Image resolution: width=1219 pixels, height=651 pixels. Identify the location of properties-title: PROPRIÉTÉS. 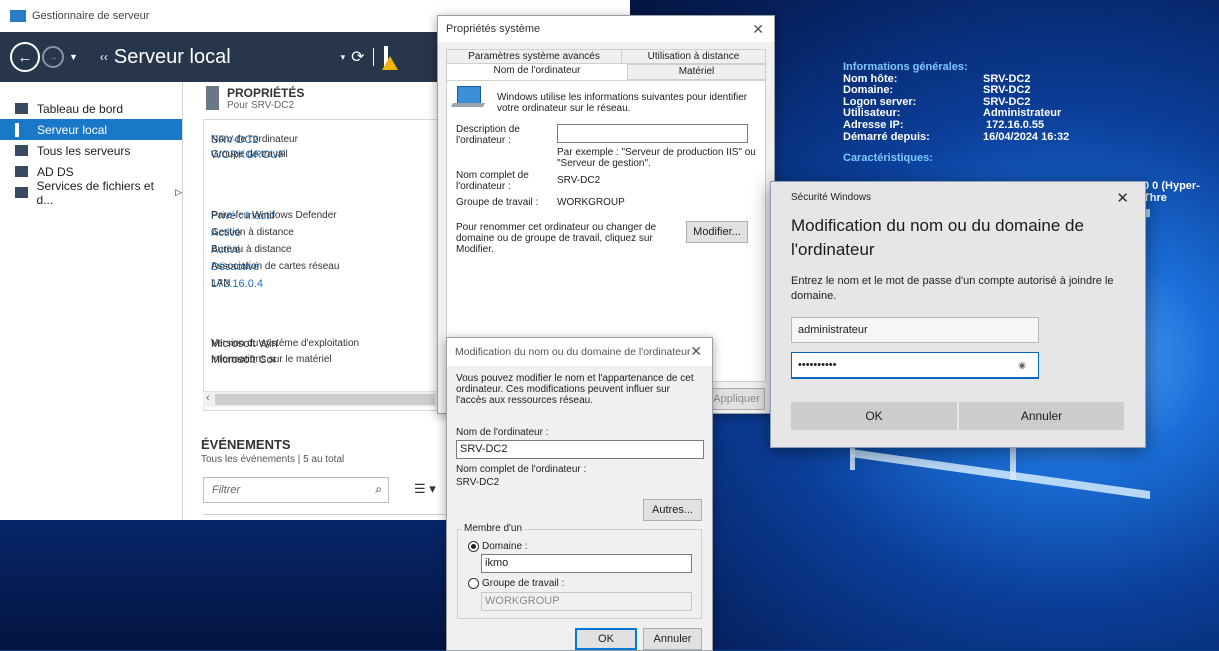
(266, 93).